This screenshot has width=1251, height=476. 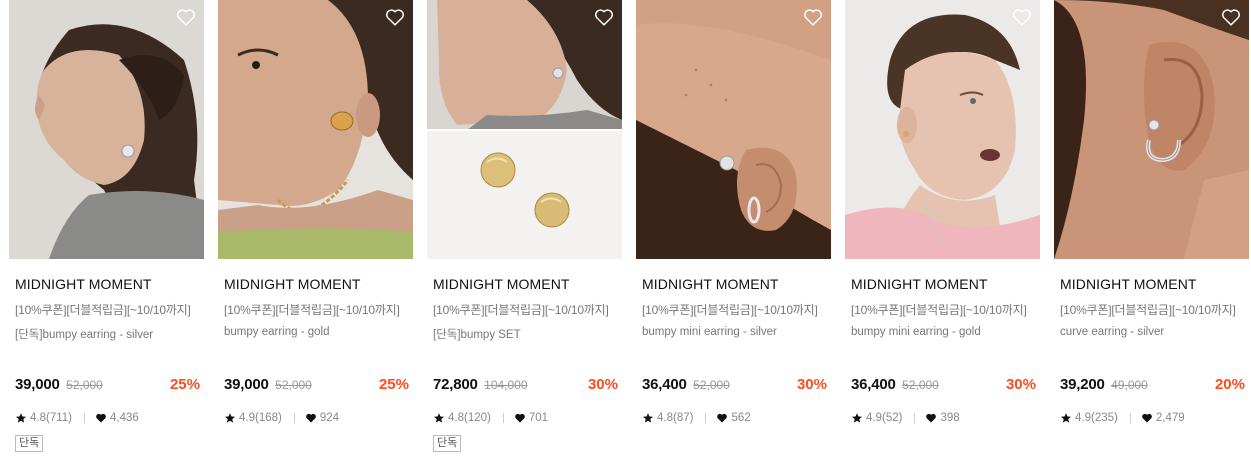 I want to click on product-name: bumpy mini earring - gold, so click(x=916, y=332).